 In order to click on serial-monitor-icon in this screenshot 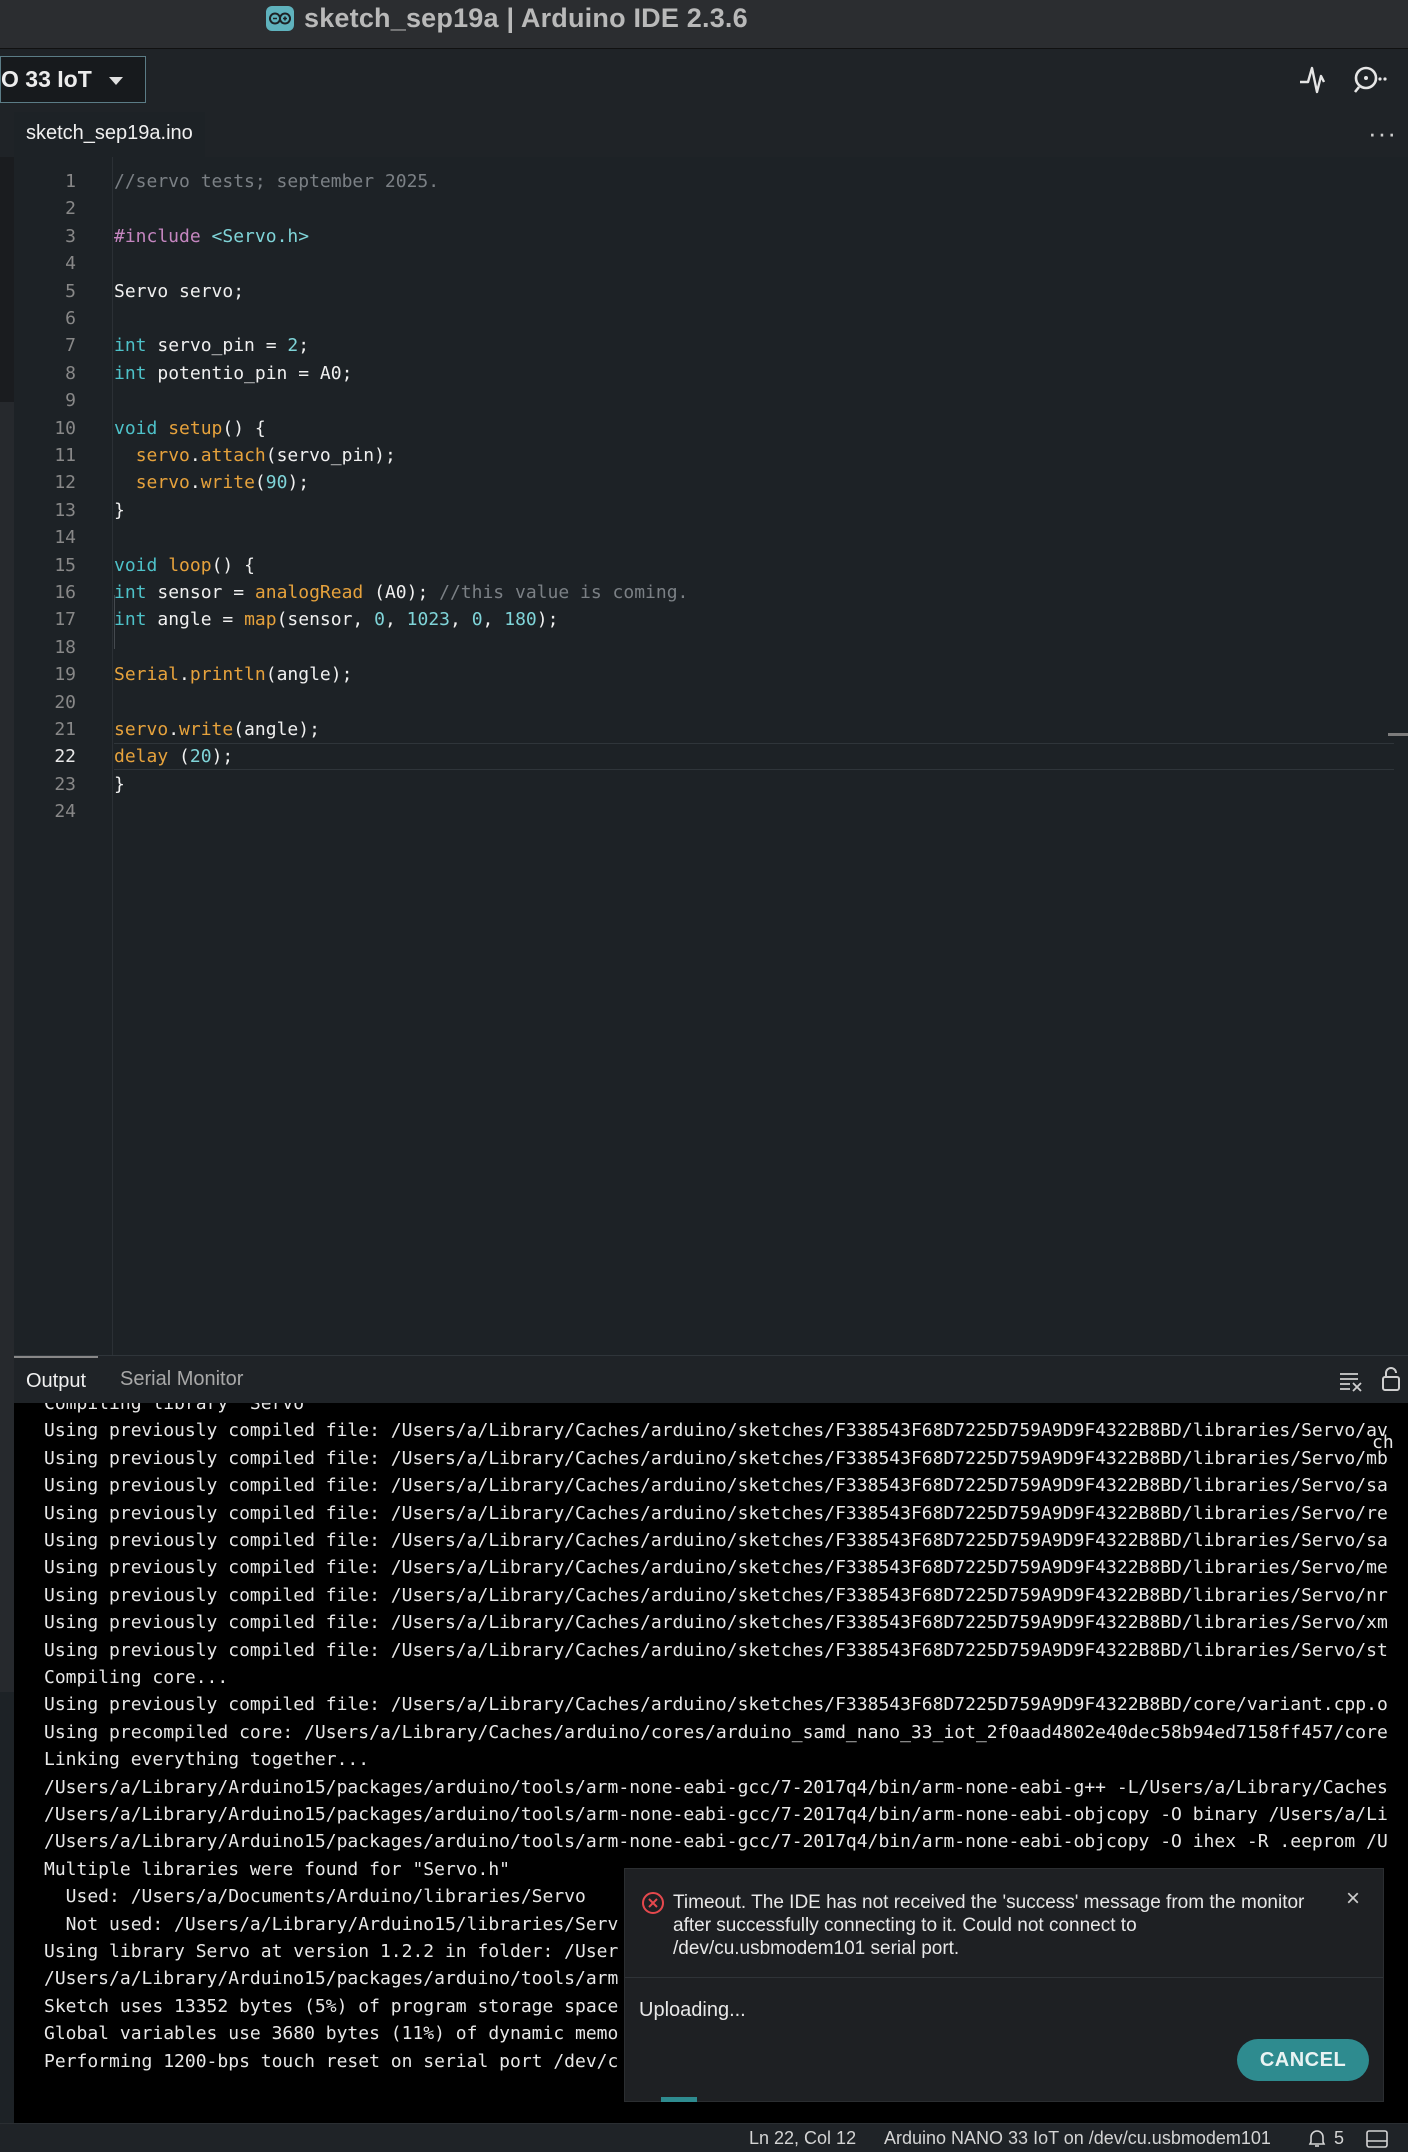, I will do `click(1370, 79)`.